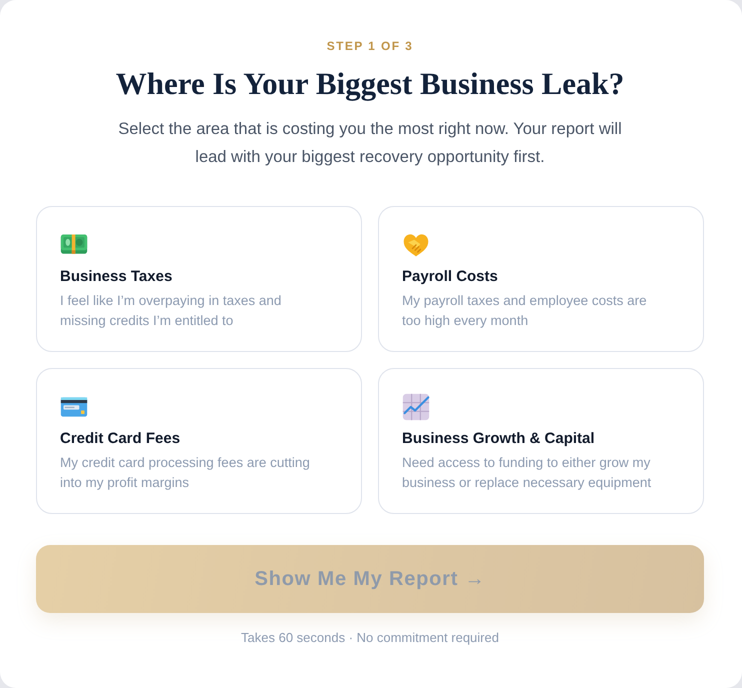  I want to click on option-card: Business Growth & Capital Need access to funding to either grow my business or replace necessary equipment, so click(541, 441).